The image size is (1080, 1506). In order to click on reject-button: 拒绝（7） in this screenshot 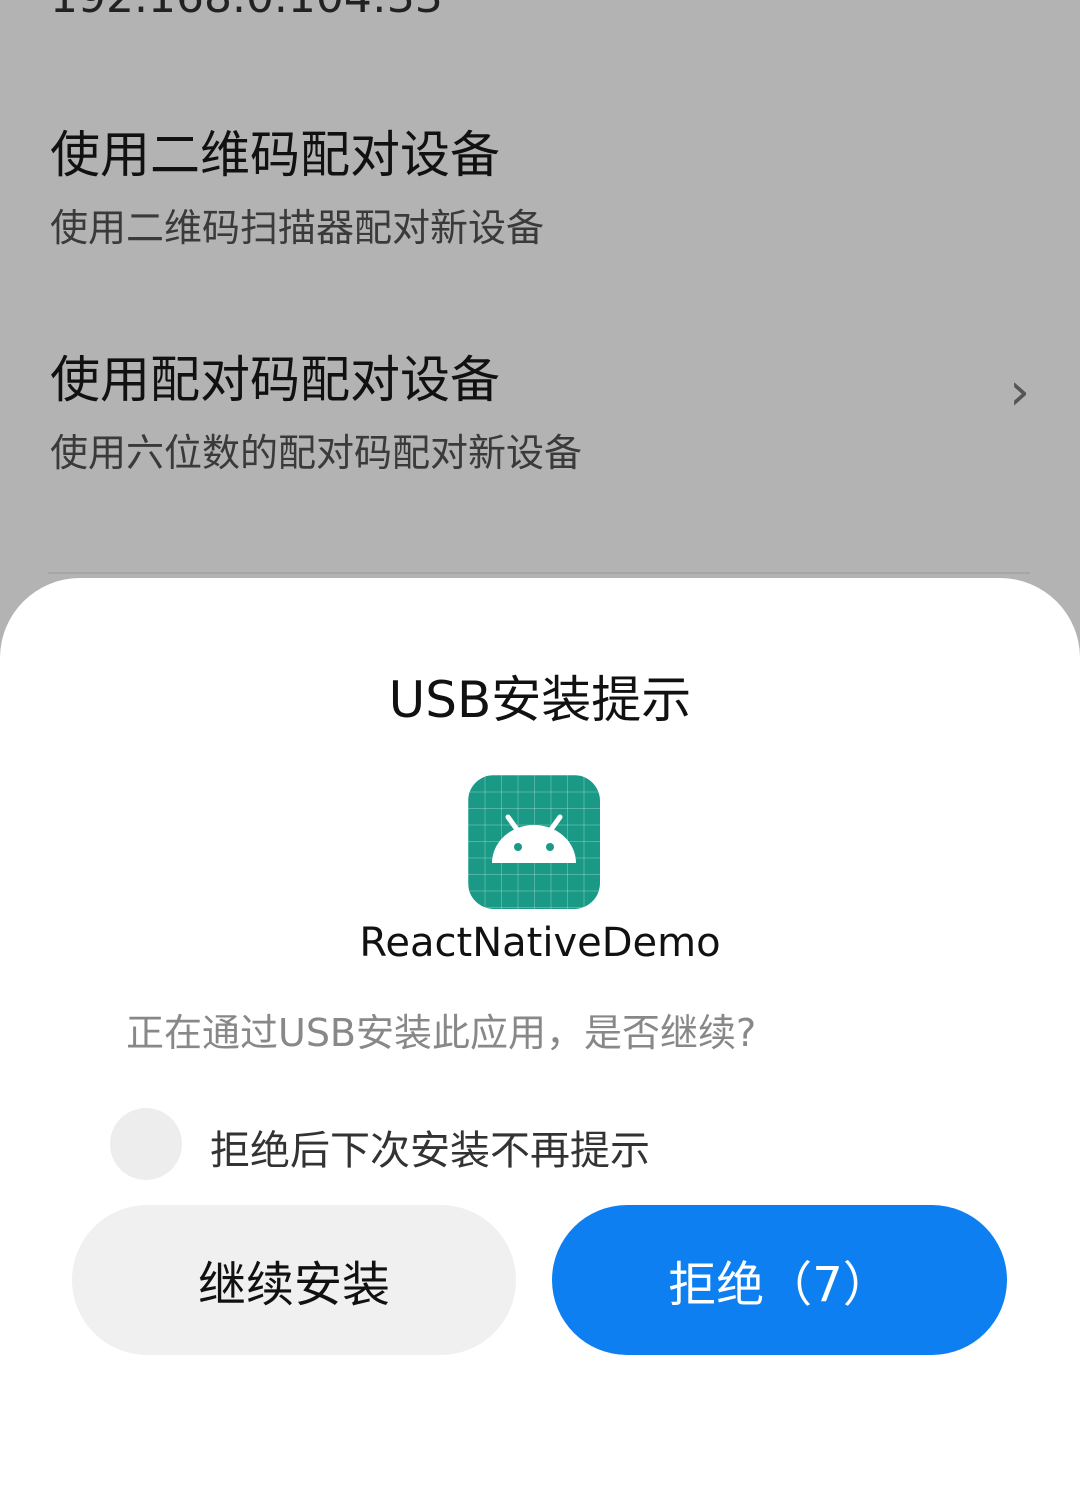, I will do `click(779, 1280)`.